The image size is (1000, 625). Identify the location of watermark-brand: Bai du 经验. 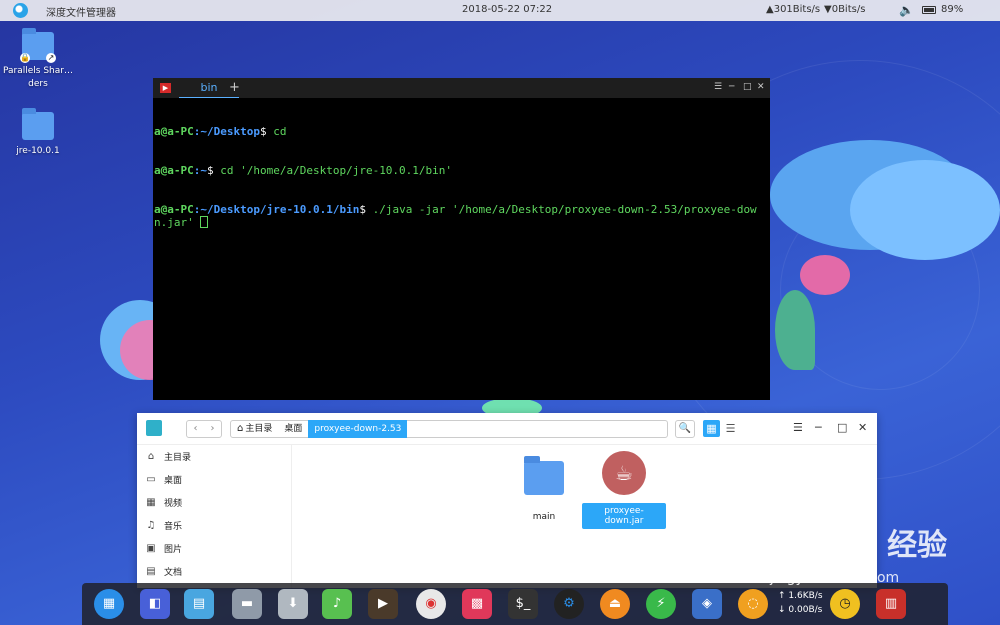
(859, 545).